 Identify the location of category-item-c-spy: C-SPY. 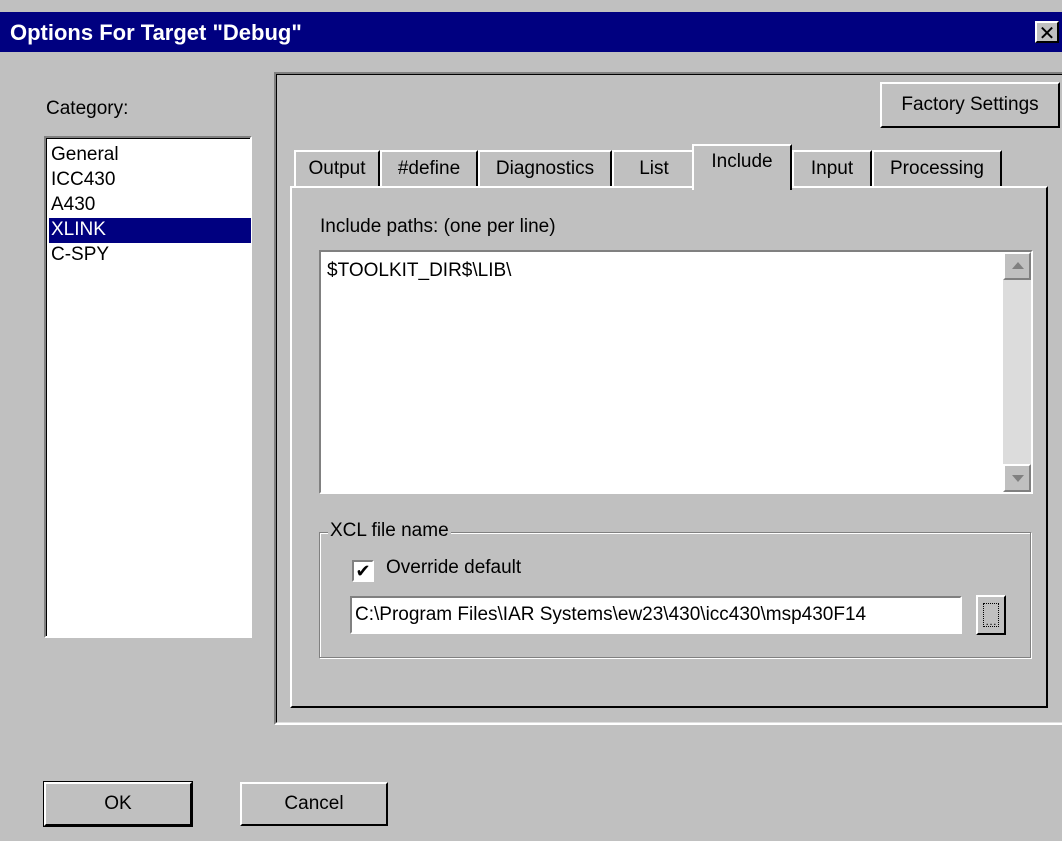
(150, 255).